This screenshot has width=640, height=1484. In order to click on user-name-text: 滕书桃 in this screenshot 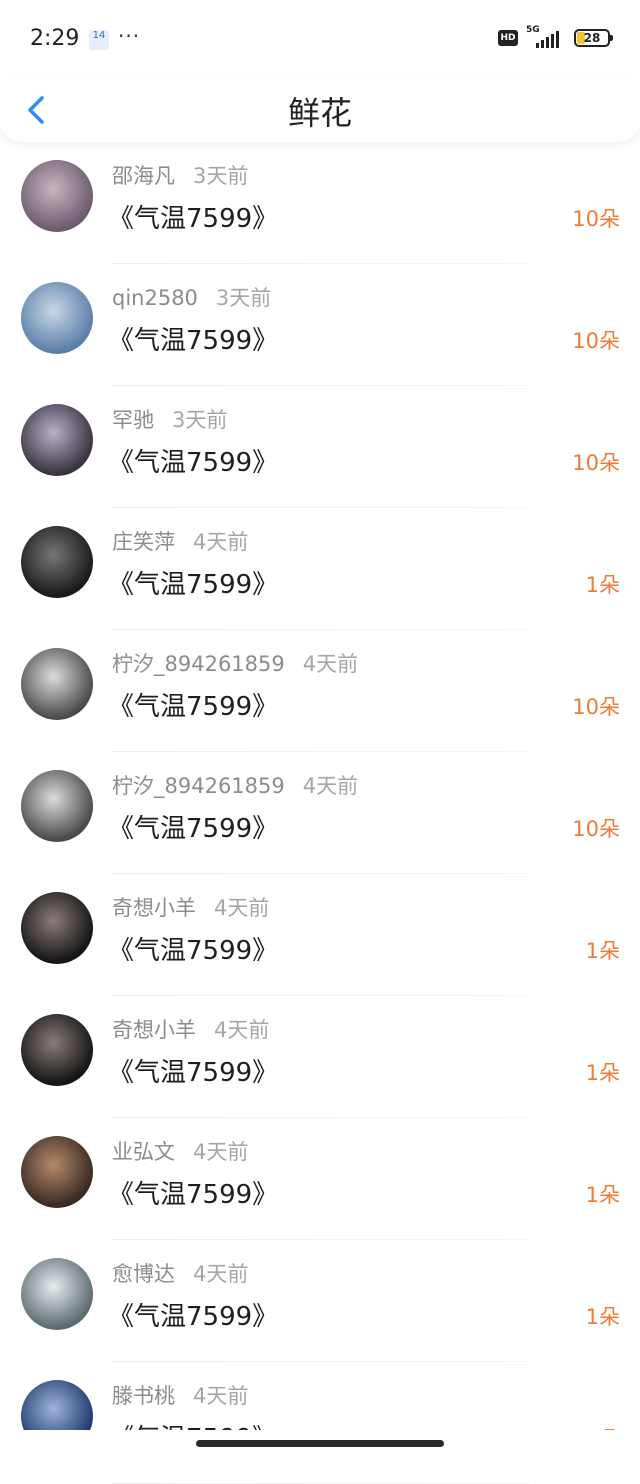, I will do `click(143, 1396)`.